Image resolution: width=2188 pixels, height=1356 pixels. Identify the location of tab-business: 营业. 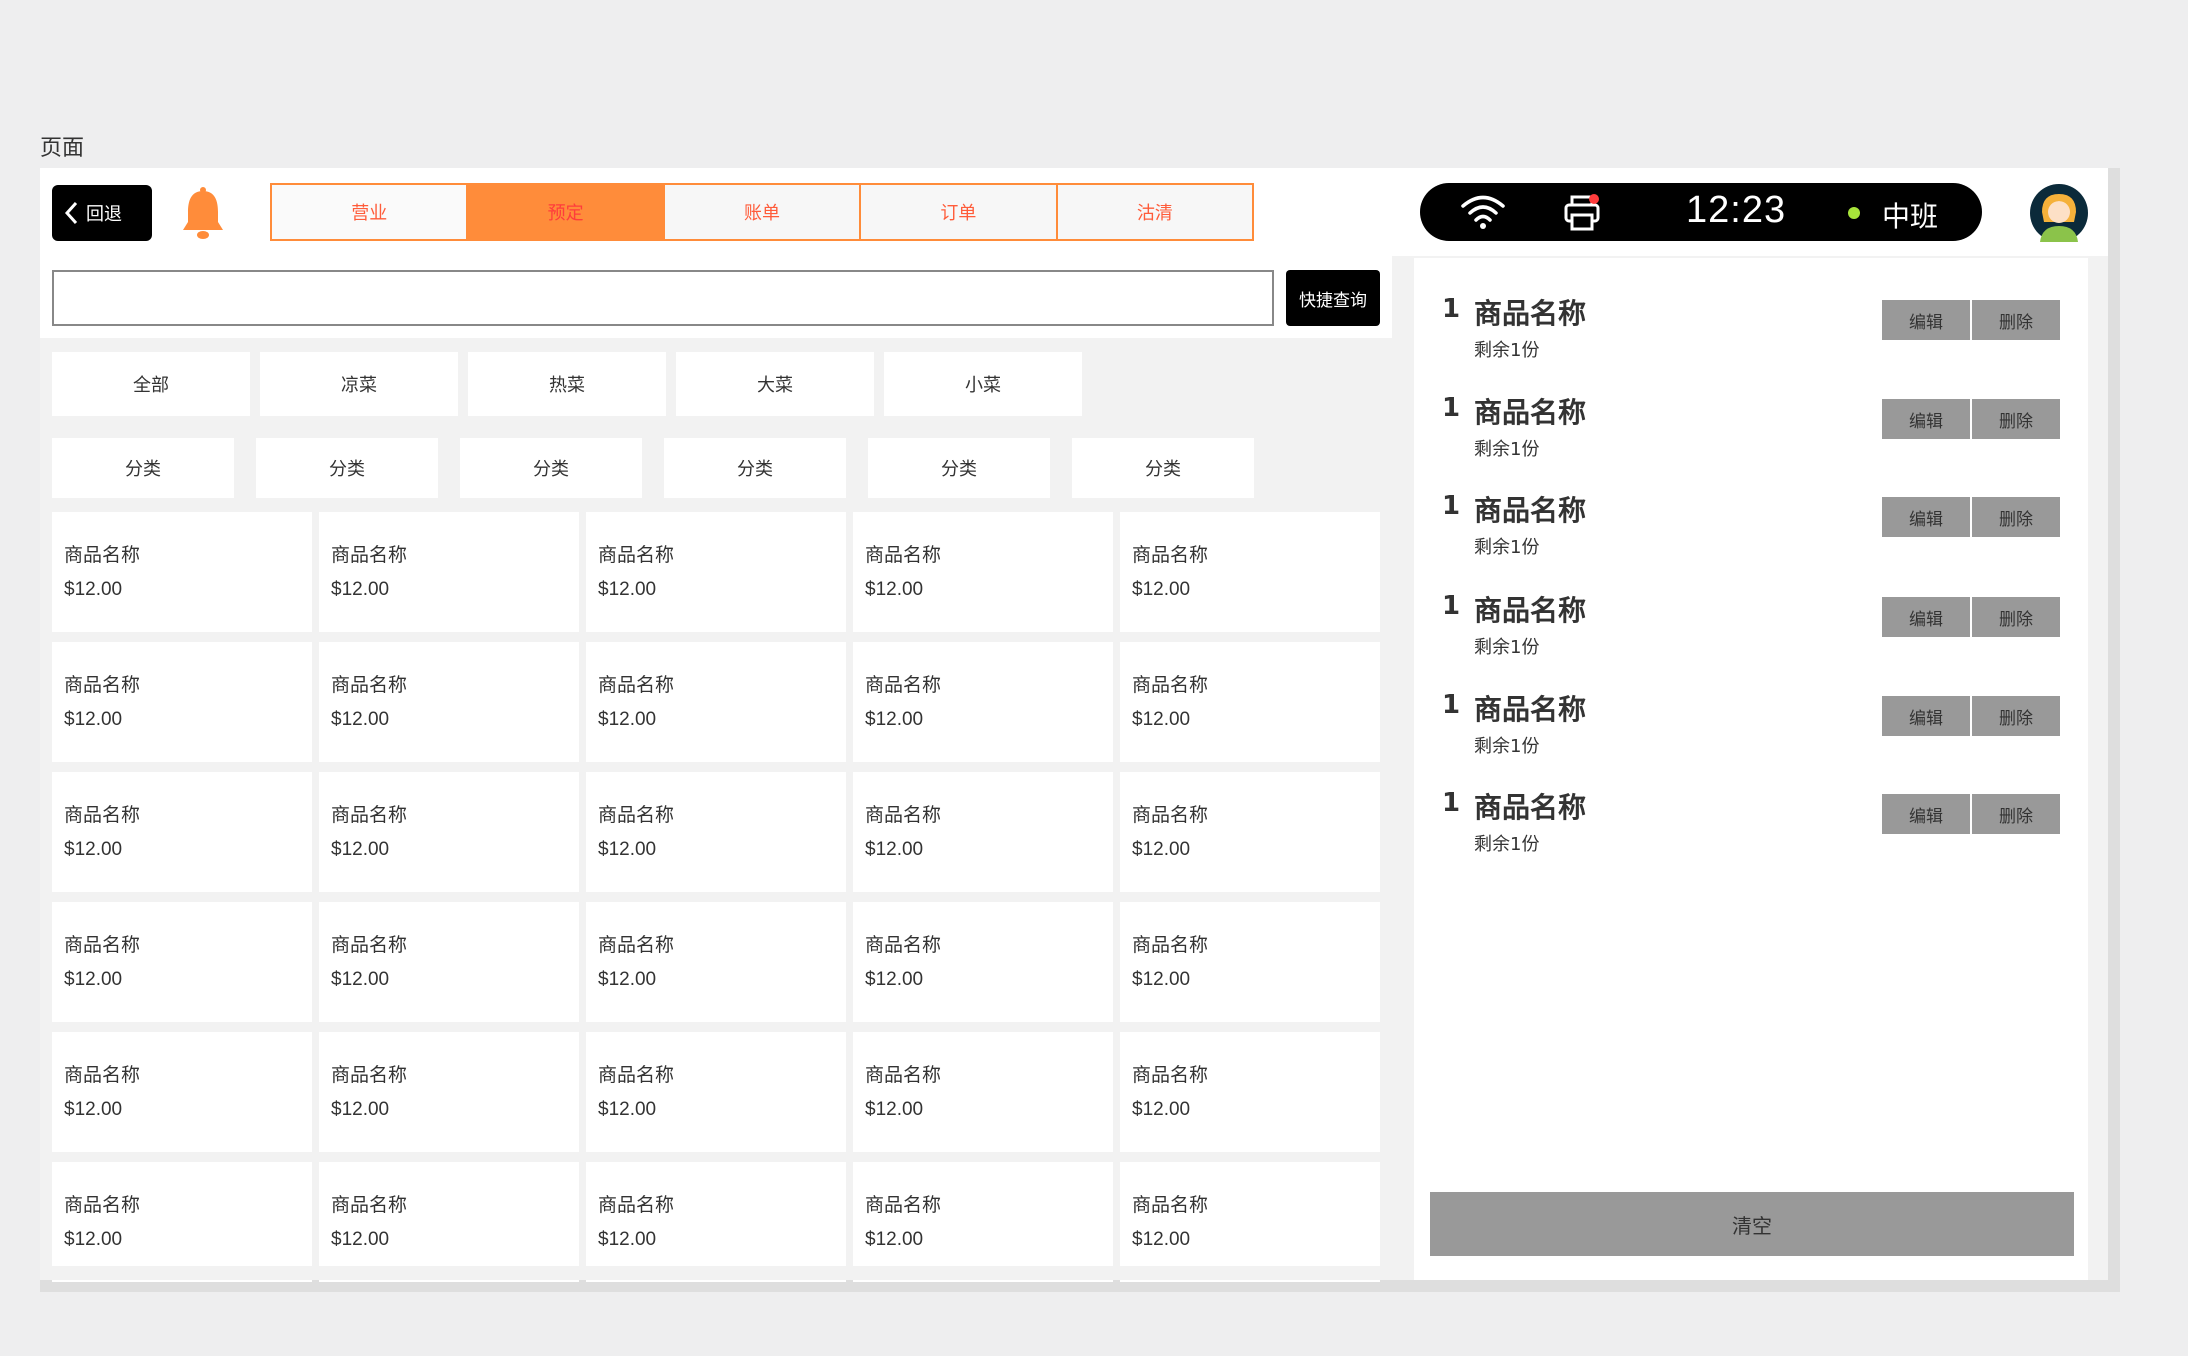
(370, 212).